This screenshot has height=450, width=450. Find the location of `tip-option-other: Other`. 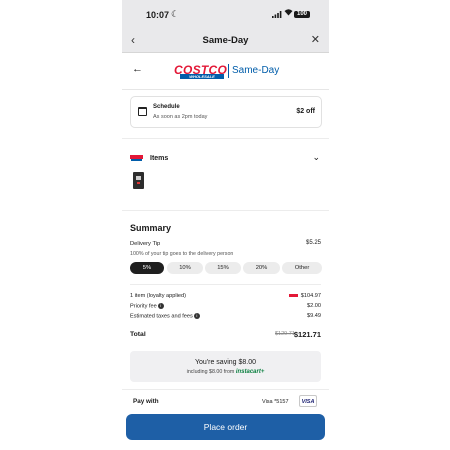

tip-option-other: Other is located at coordinates (302, 268).